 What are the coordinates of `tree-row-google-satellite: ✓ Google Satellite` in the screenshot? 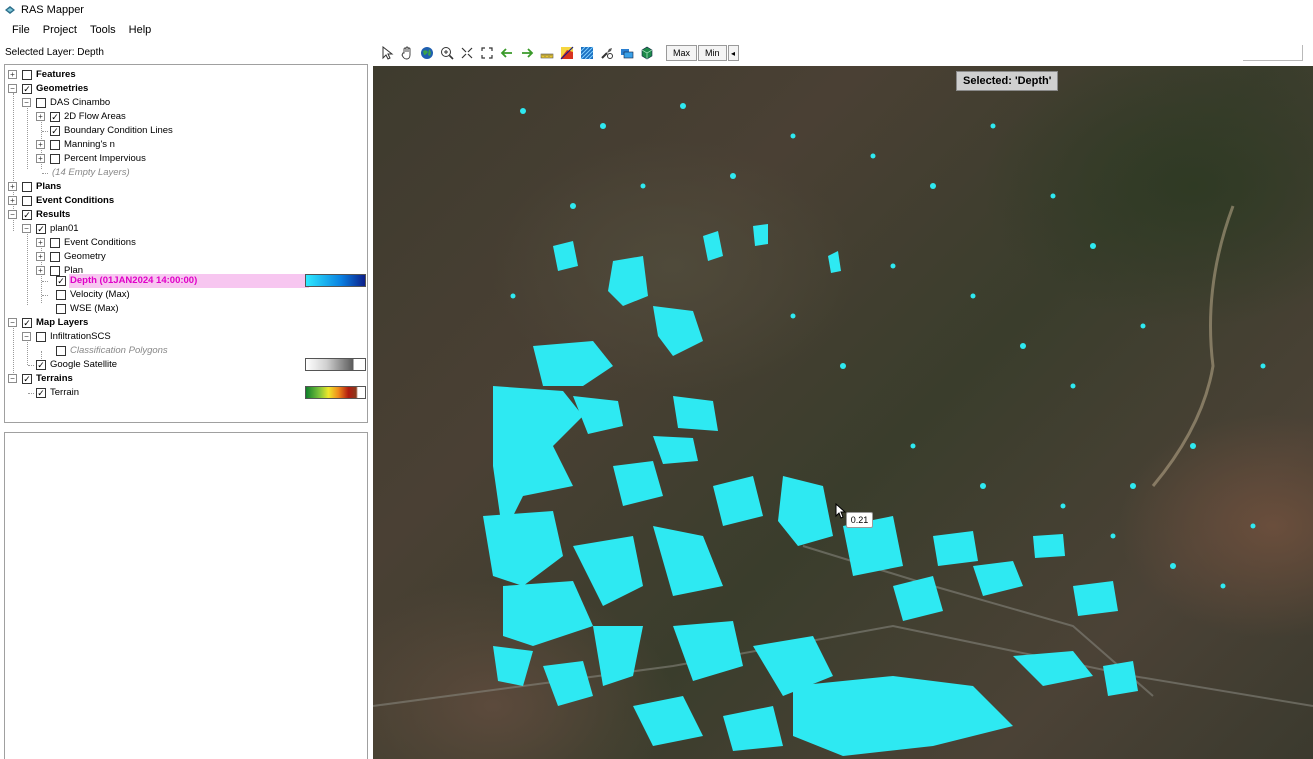 It's located at (186, 365).